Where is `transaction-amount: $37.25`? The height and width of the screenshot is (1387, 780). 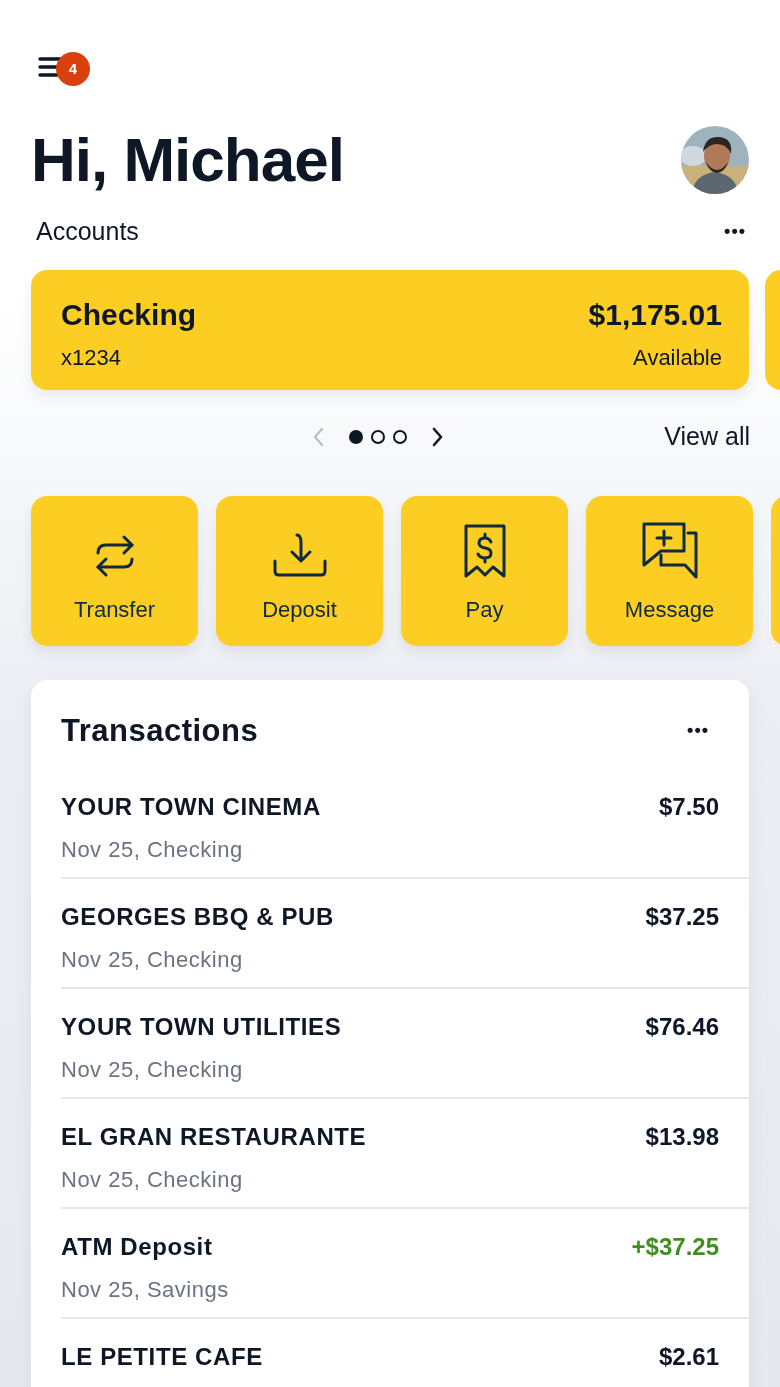 transaction-amount: $37.25 is located at coordinates (682, 916).